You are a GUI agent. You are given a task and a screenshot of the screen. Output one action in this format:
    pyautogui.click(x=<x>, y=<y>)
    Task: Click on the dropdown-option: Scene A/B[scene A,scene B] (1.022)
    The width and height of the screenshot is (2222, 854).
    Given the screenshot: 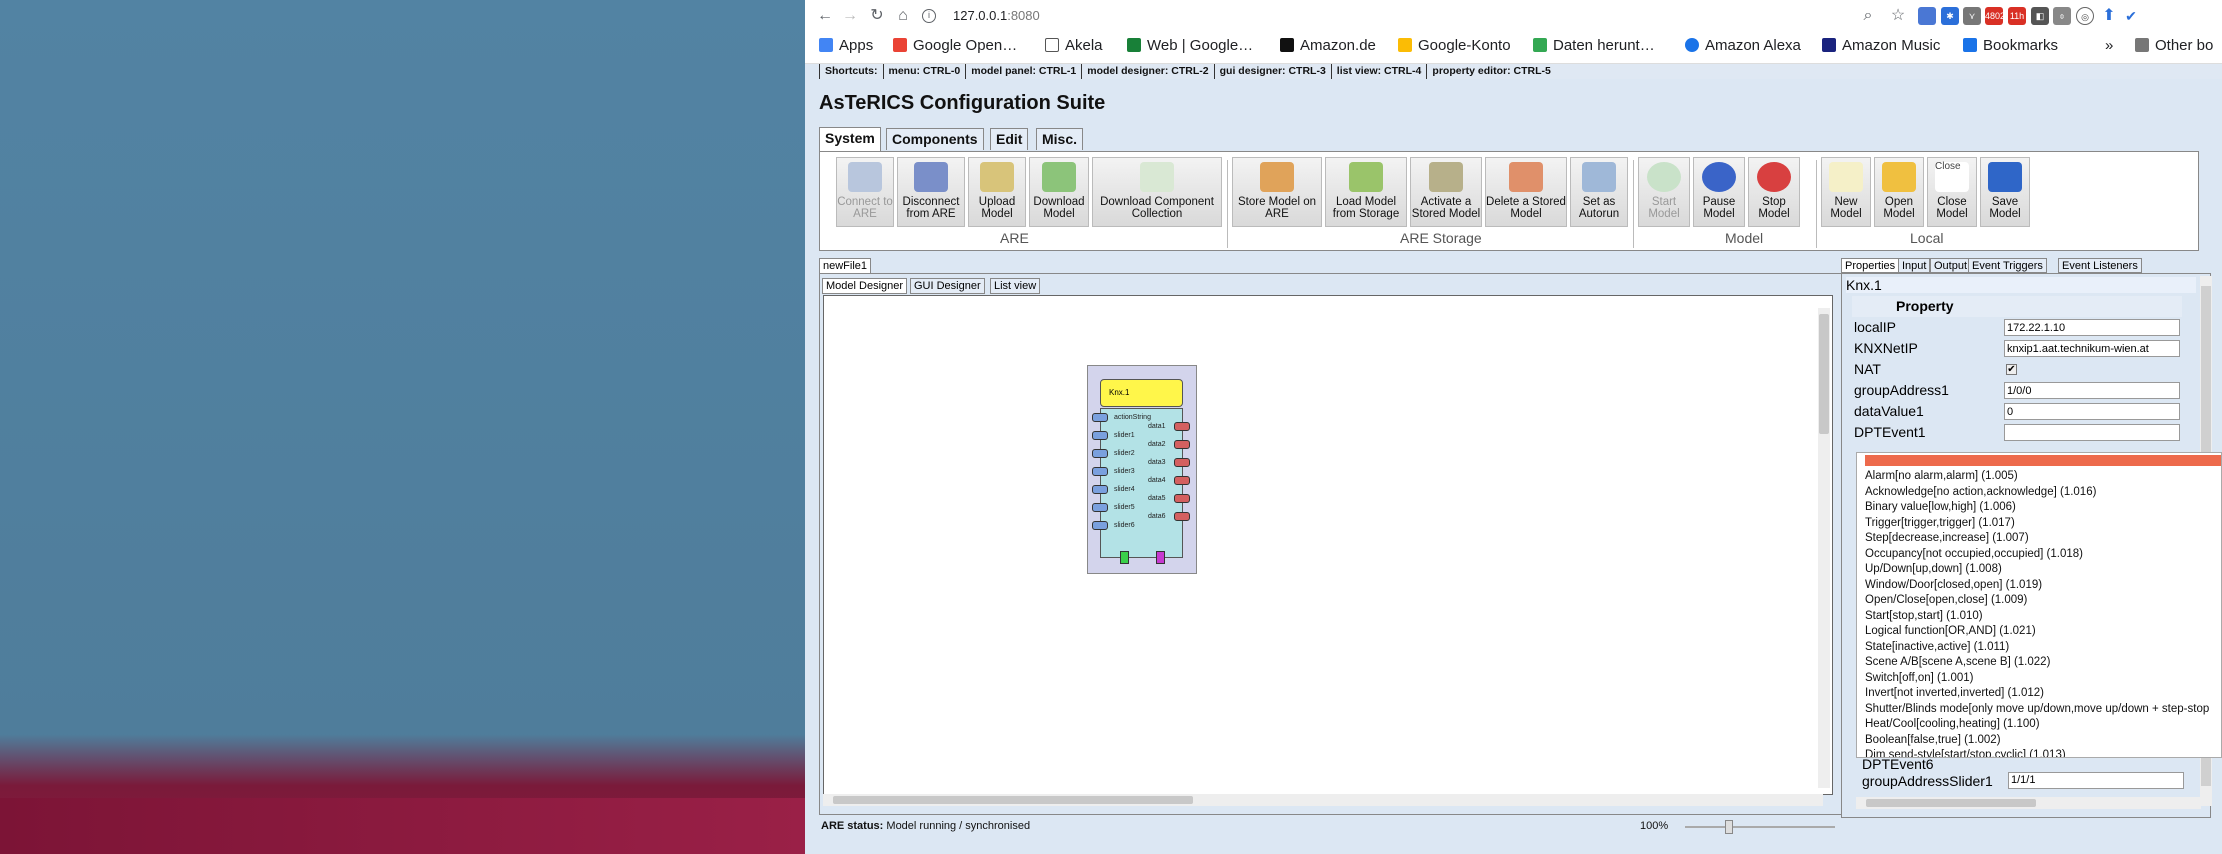 What is the action you would take?
    pyautogui.click(x=2043, y=663)
    